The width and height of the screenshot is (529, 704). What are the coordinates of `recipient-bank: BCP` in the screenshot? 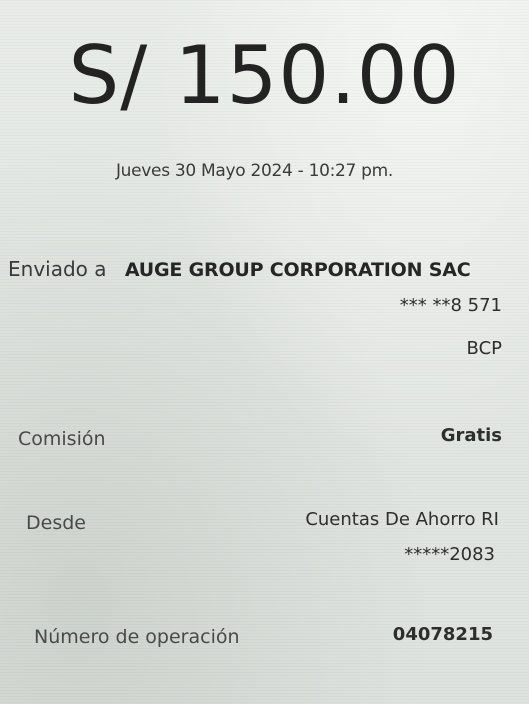 It's located at (484, 348).